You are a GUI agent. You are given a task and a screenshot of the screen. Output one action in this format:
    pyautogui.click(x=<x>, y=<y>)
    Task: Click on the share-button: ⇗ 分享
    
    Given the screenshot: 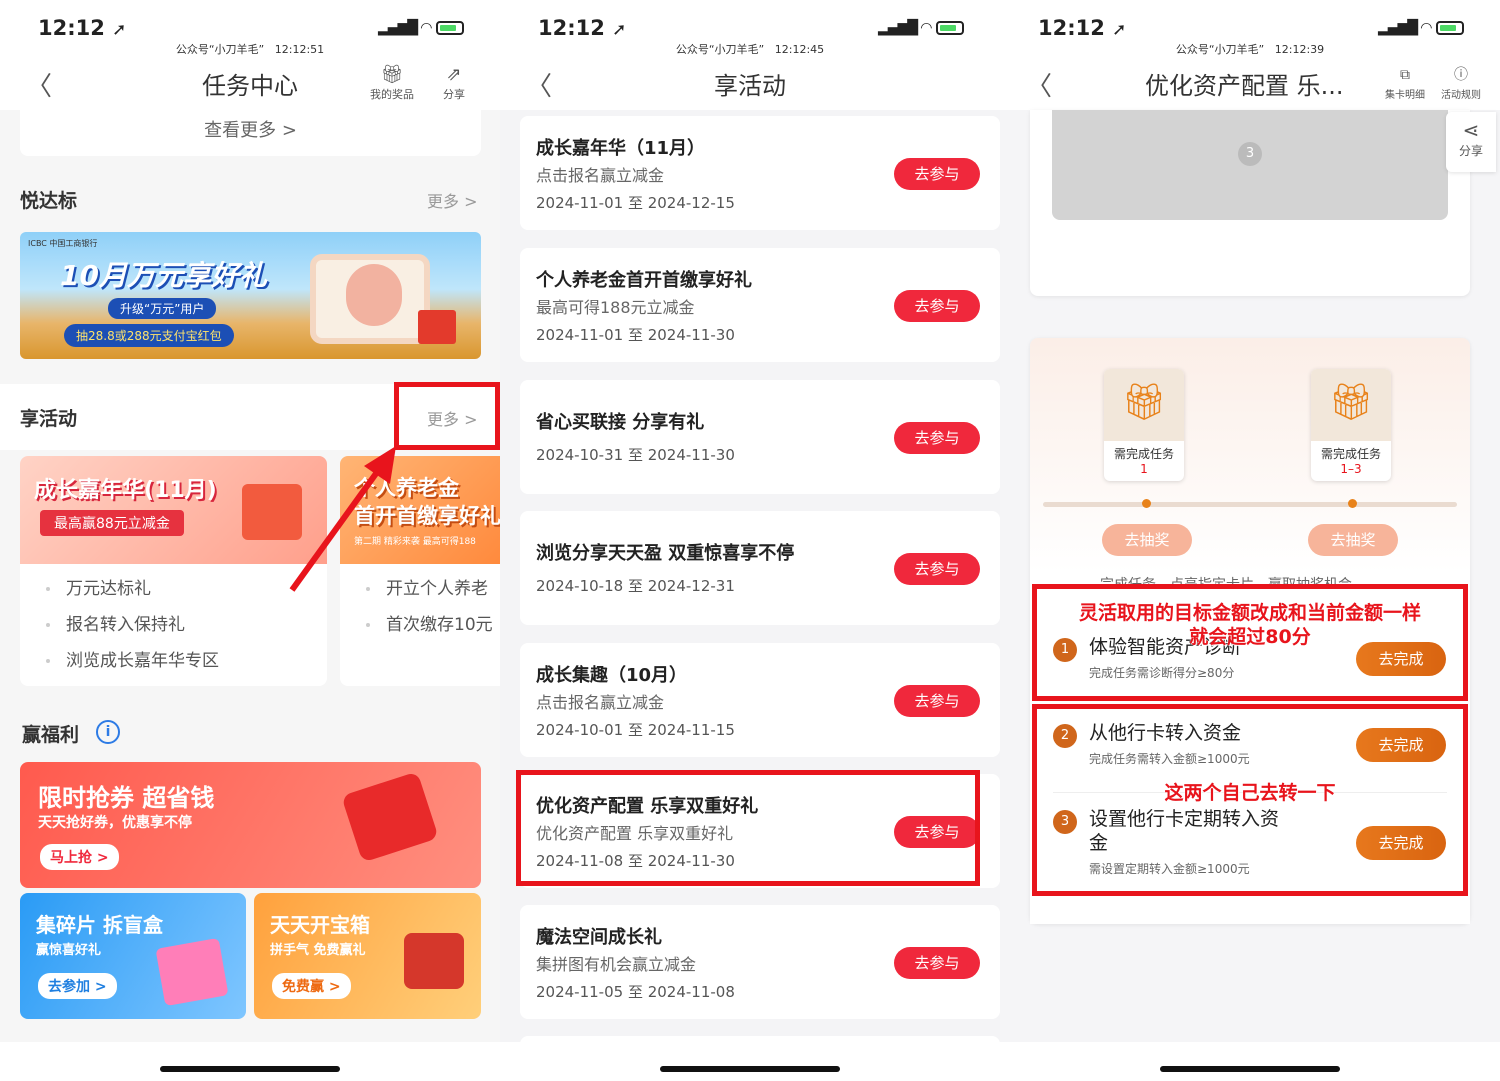 What is the action you would take?
    pyautogui.click(x=454, y=83)
    